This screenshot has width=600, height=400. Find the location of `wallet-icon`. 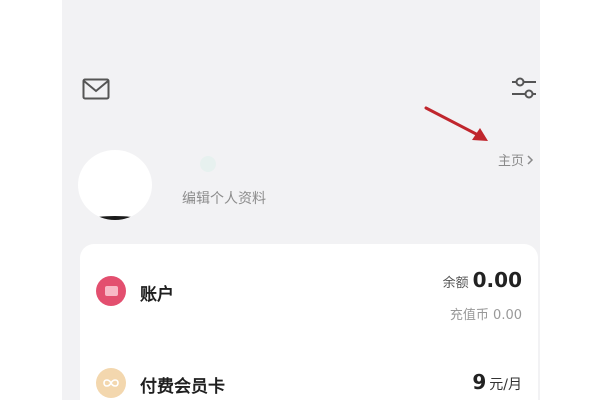

wallet-icon is located at coordinates (111, 291).